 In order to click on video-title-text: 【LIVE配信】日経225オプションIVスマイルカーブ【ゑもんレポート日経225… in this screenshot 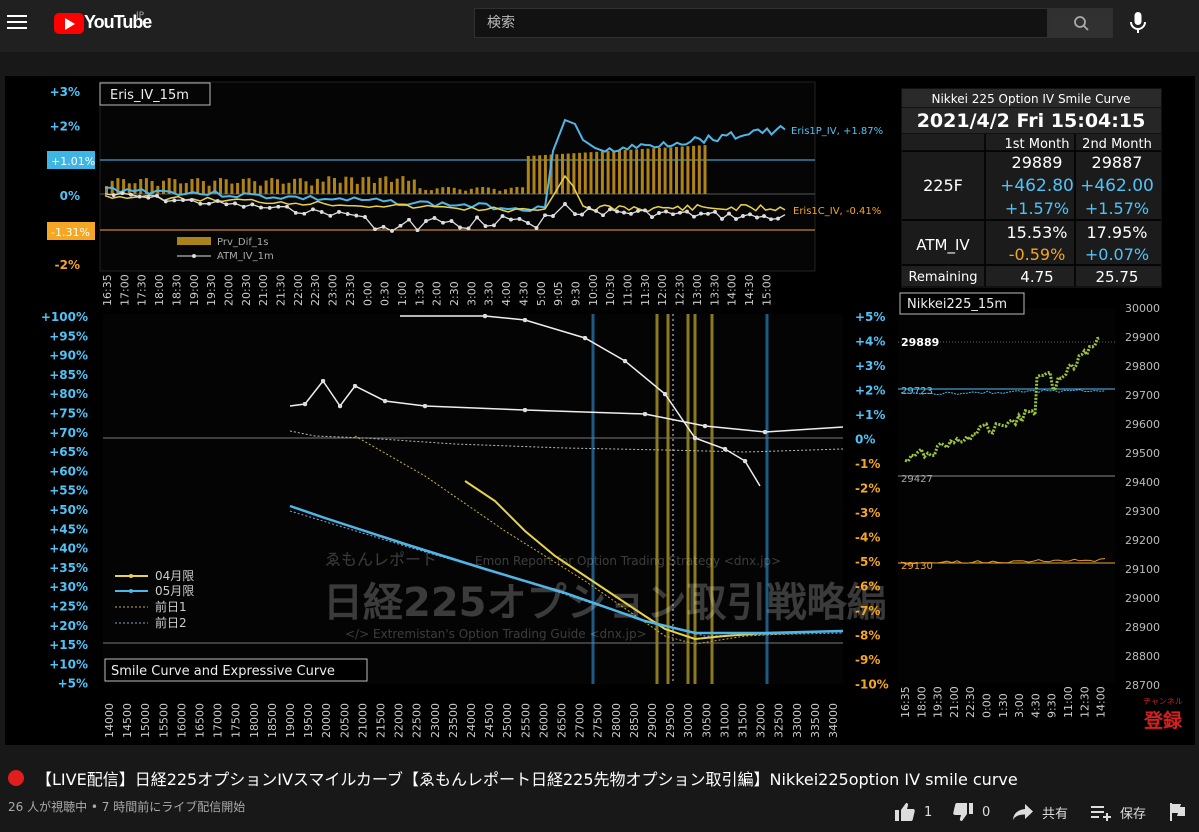, I will do `click(527, 779)`.